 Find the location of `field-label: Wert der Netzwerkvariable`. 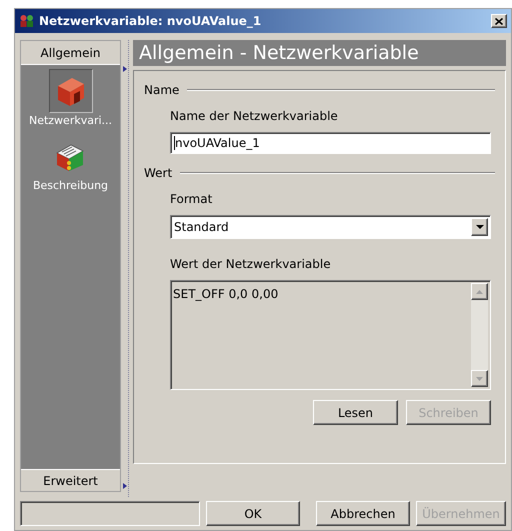

field-label: Wert der Netzwerkvariable is located at coordinates (251, 264).